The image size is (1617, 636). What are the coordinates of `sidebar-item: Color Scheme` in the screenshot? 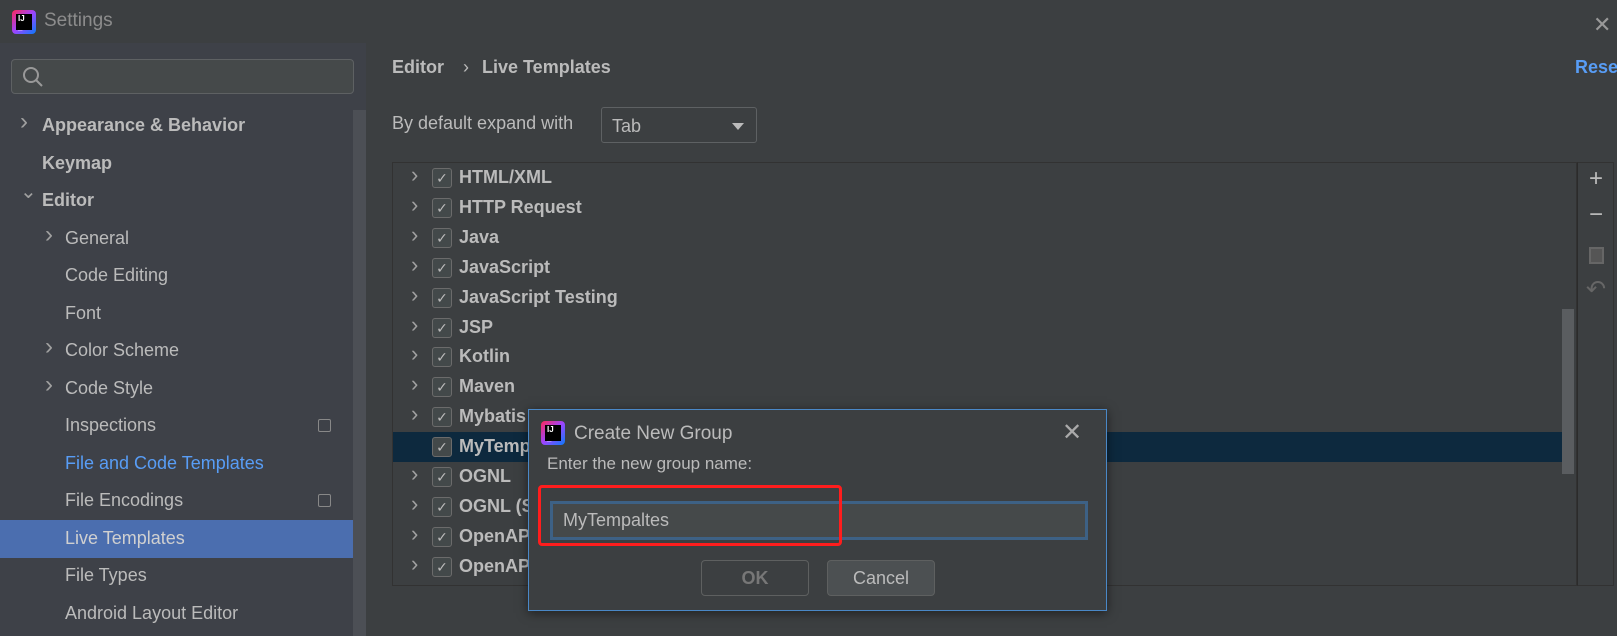 It's located at (122, 350).